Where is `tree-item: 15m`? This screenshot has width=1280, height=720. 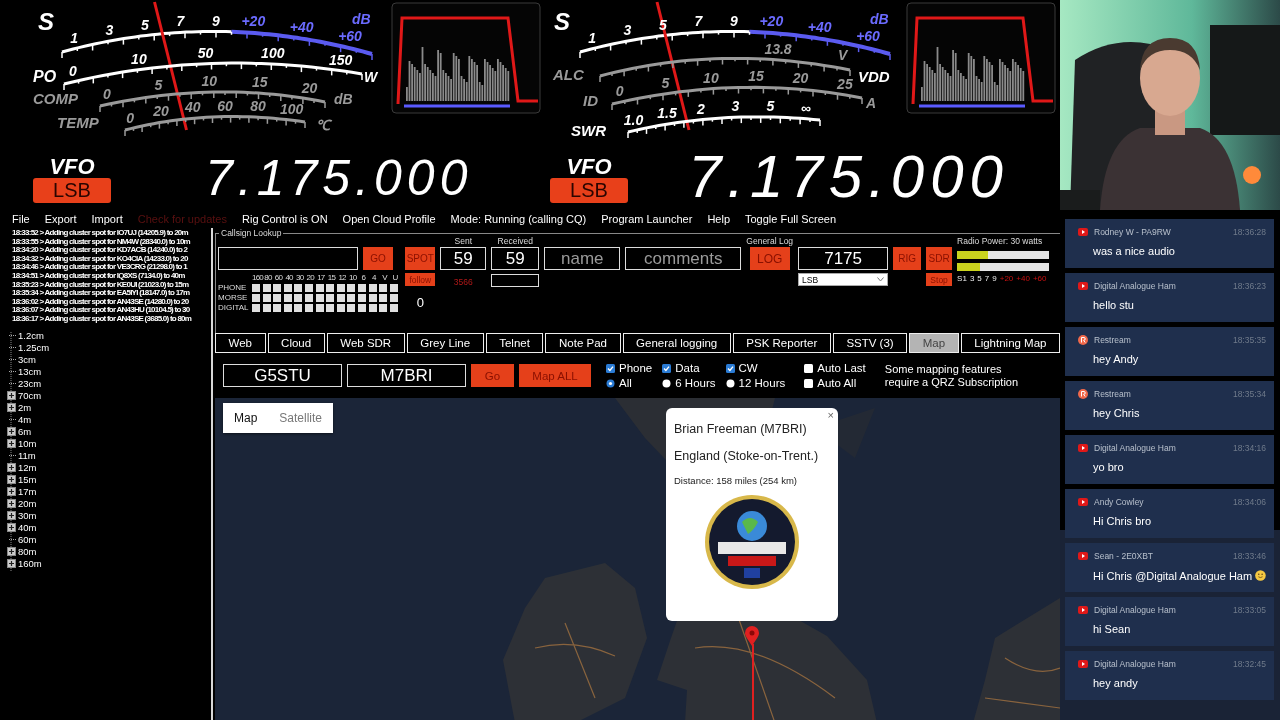 tree-item: 15m is located at coordinates (27, 479).